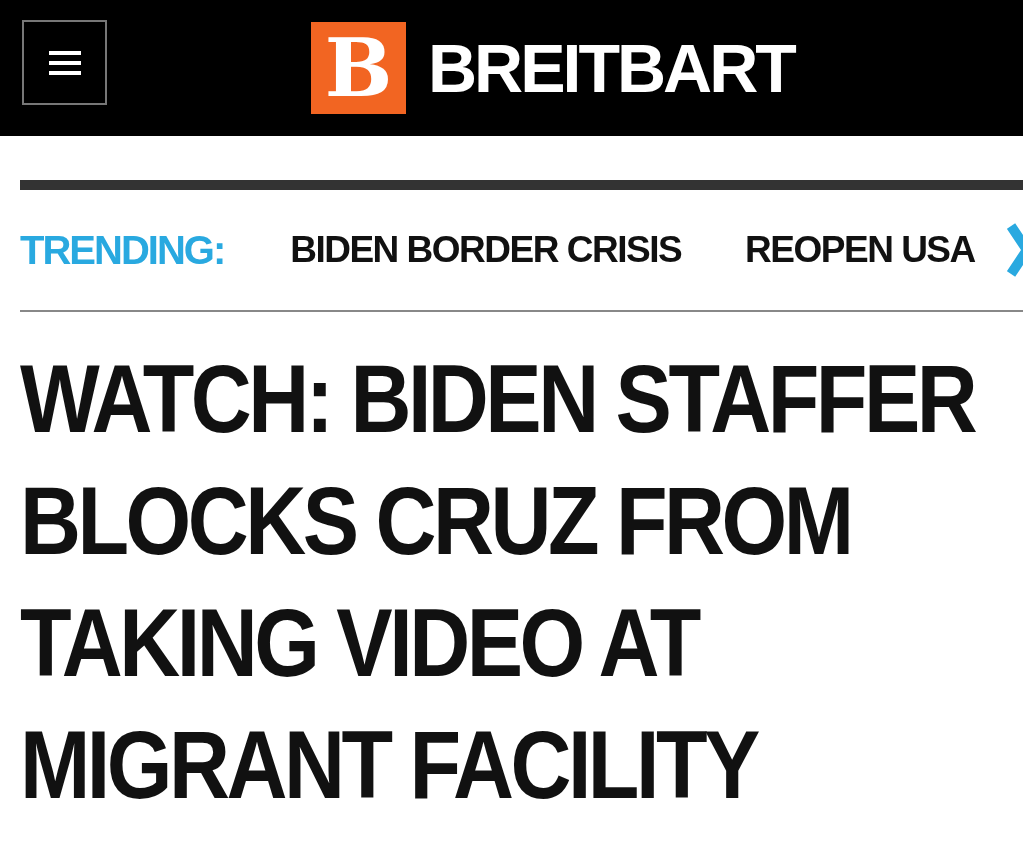  What do you see at coordinates (122, 250) in the screenshot?
I see `trending-label: TRENDING:` at bounding box center [122, 250].